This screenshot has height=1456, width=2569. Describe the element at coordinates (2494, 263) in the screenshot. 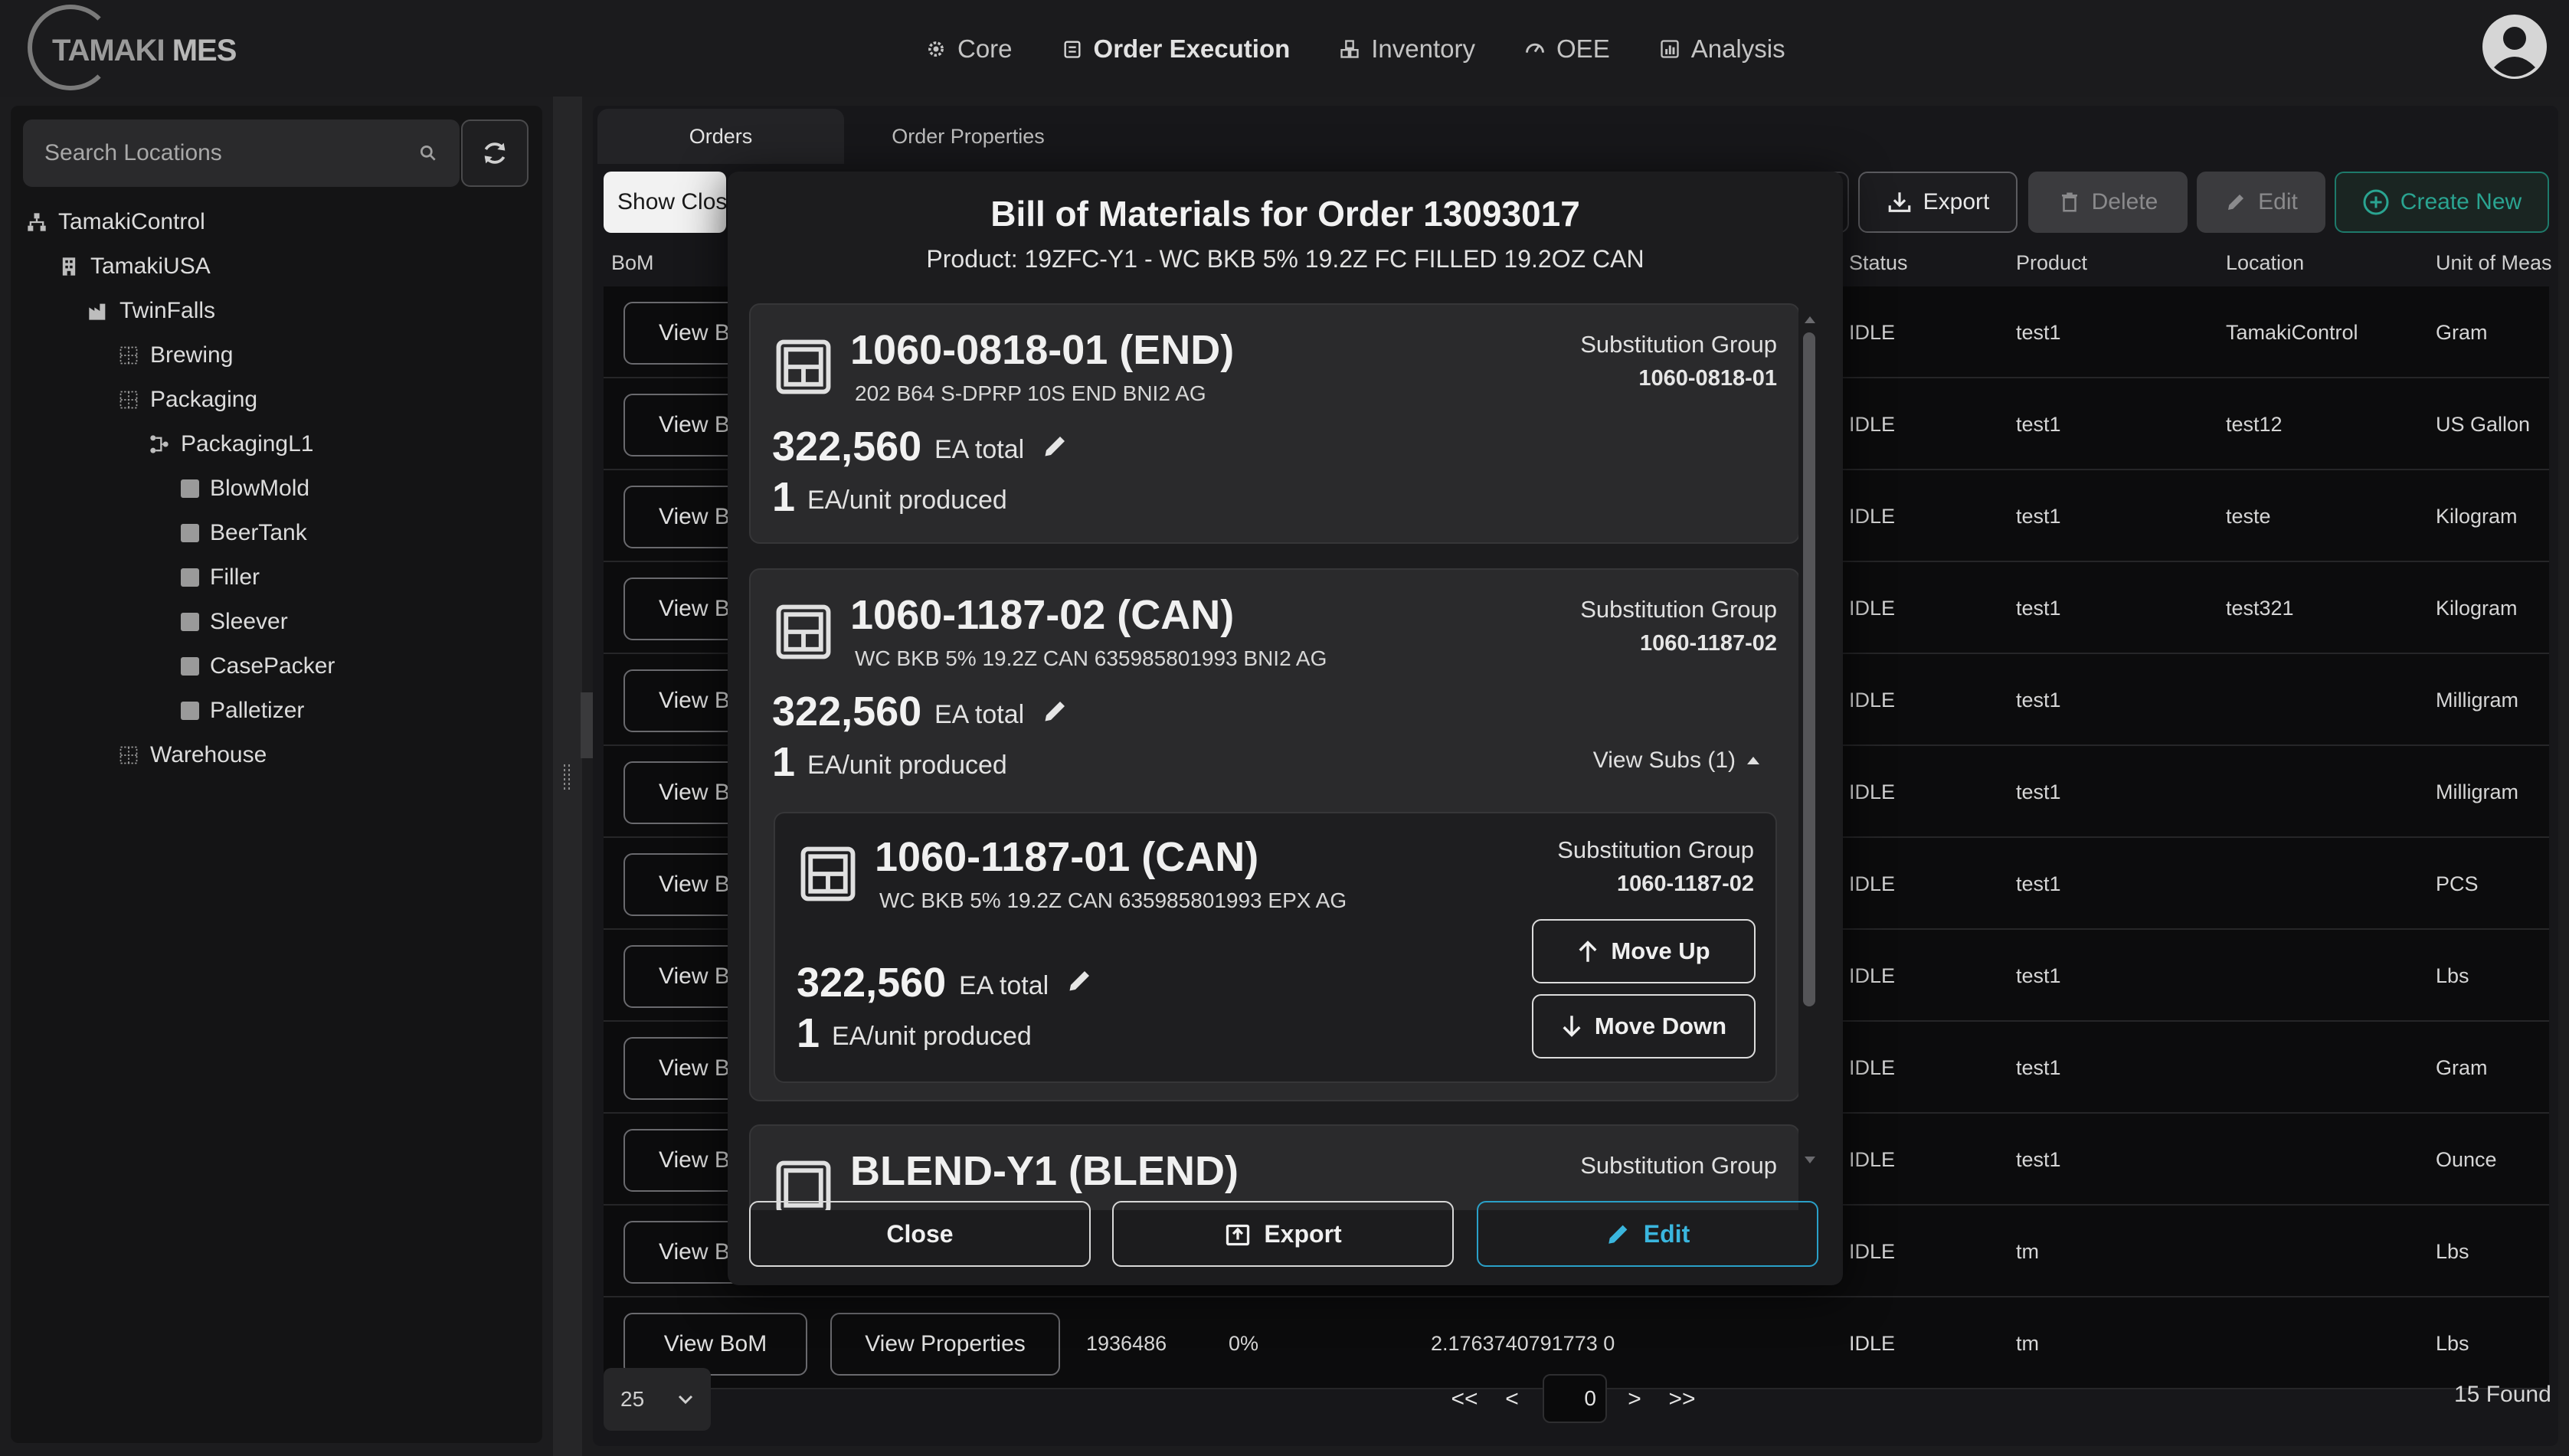

I see `column-header-unit-of-measure: Unit of Meas` at that location.